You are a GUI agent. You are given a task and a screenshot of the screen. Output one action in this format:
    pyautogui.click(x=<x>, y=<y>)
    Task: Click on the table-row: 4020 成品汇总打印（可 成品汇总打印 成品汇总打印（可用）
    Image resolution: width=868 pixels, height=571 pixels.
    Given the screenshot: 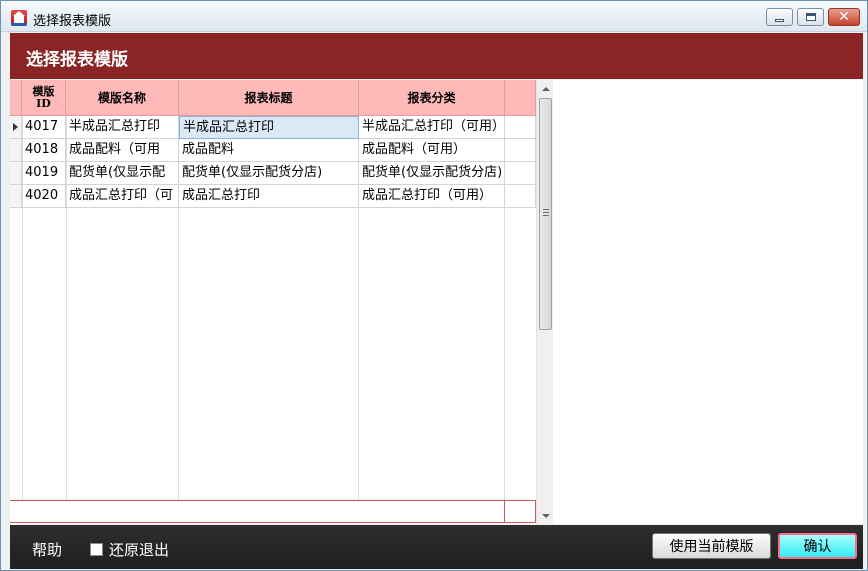 What is the action you would take?
    pyautogui.click(x=273, y=196)
    